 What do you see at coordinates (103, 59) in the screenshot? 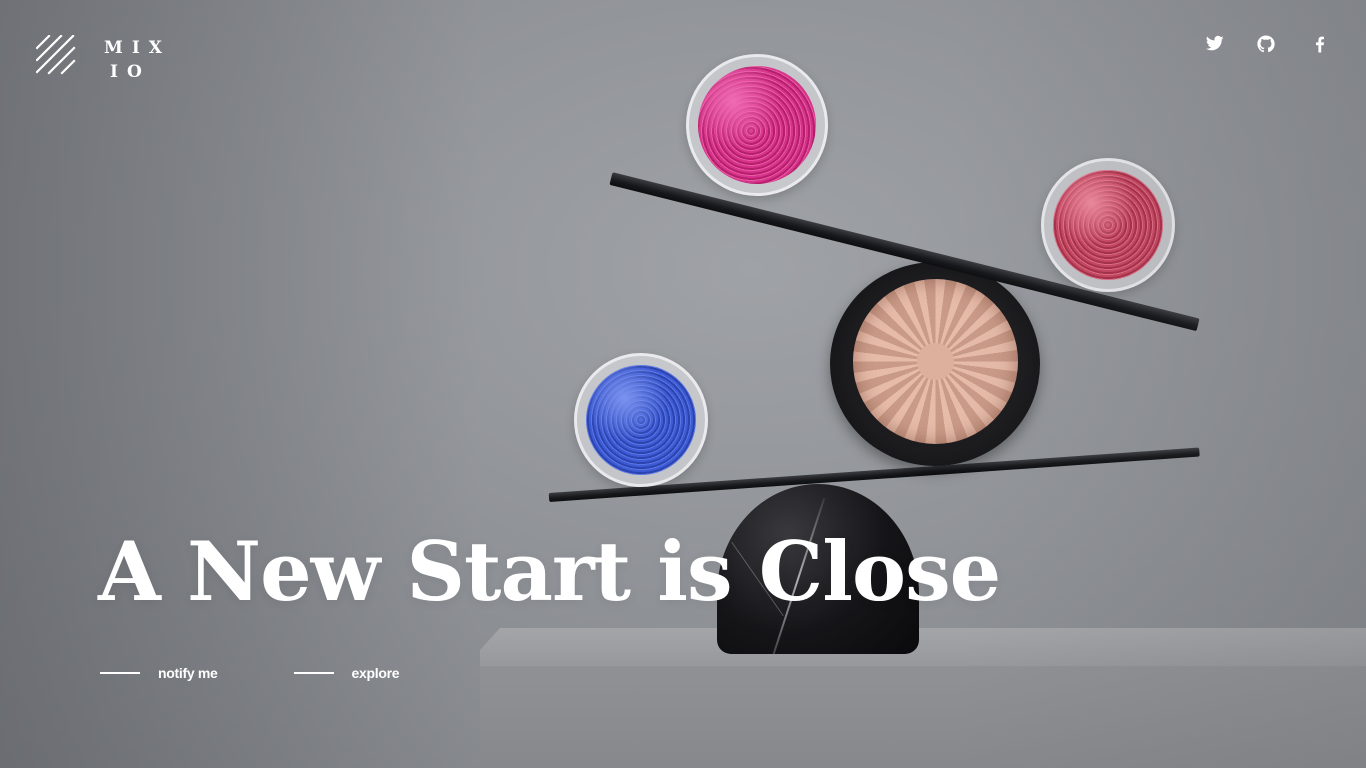
I see `brand-logo: MIX IO` at bounding box center [103, 59].